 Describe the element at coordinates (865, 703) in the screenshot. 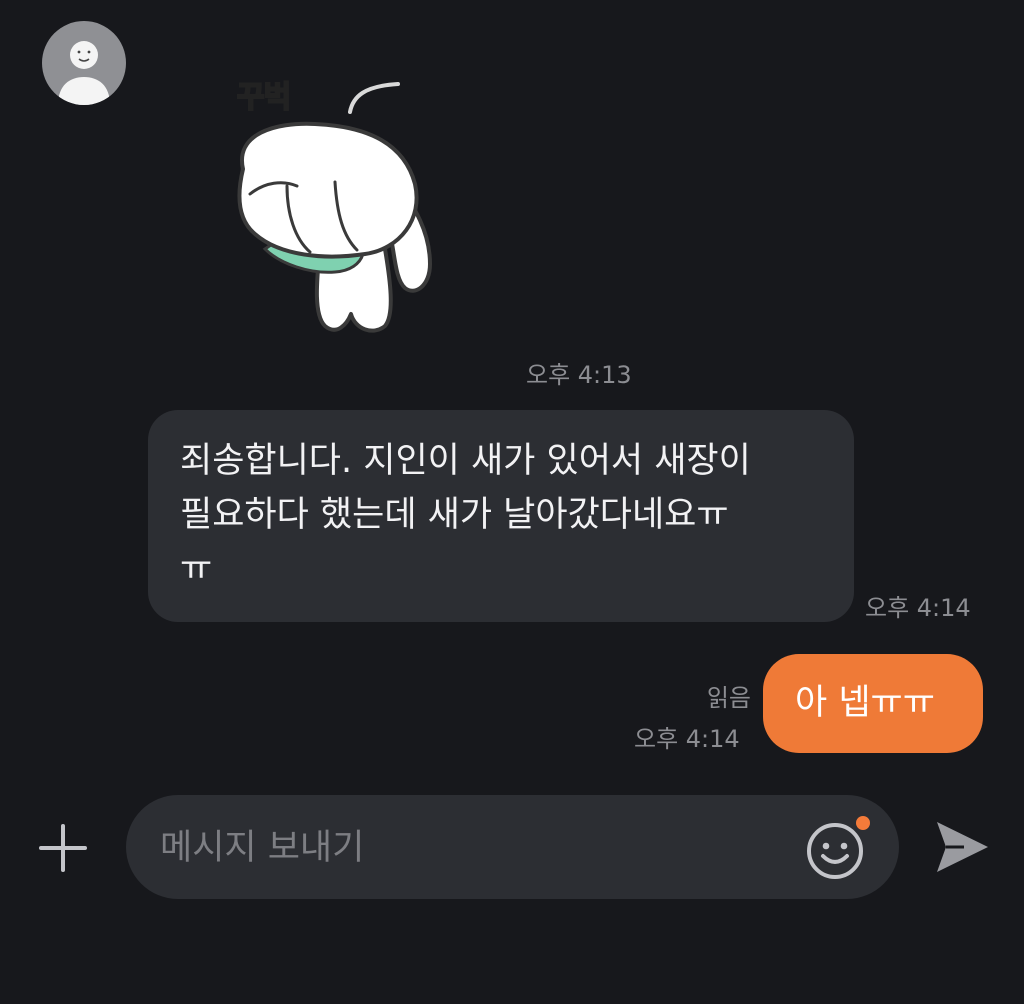

I see `message-text: 아 넵ㅠㅠ` at that location.